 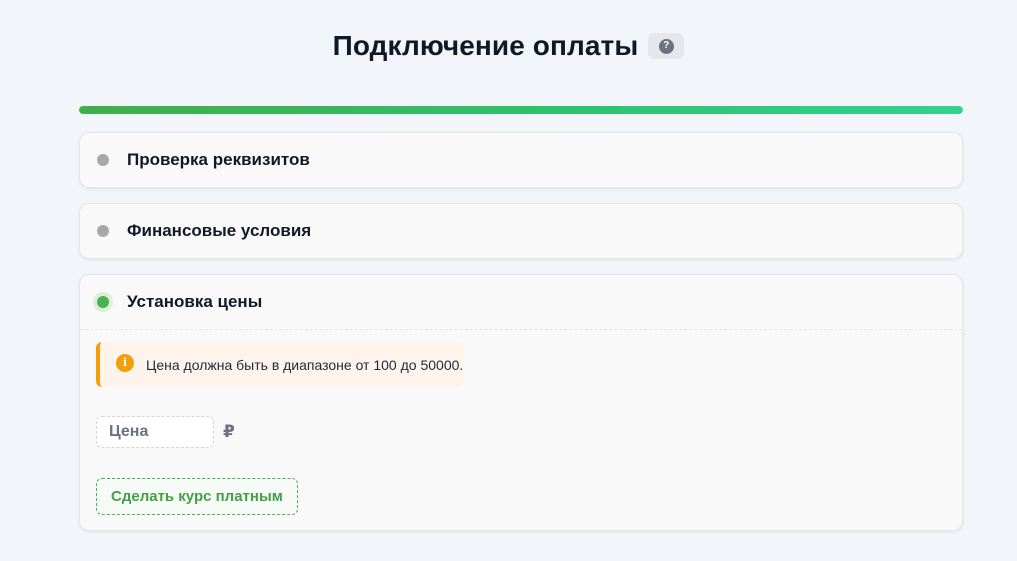 I want to click on progress-bar, so click(x=521, y=110).